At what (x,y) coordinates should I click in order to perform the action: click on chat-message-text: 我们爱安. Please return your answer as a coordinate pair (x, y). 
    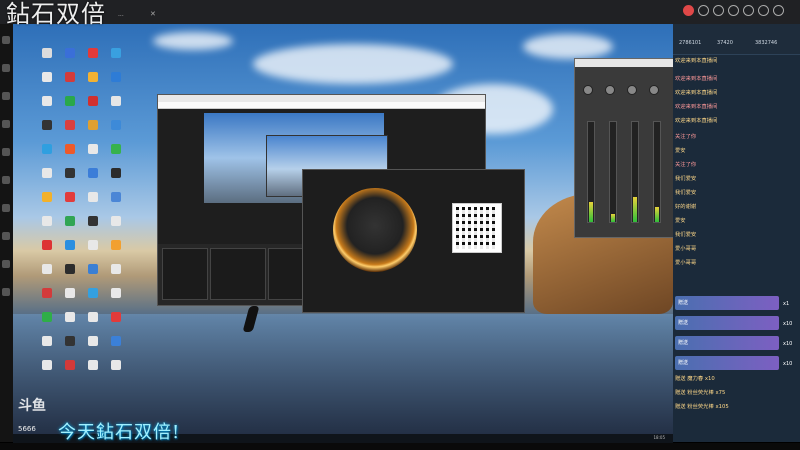
    Looking at the image, I should click on (686, 179).